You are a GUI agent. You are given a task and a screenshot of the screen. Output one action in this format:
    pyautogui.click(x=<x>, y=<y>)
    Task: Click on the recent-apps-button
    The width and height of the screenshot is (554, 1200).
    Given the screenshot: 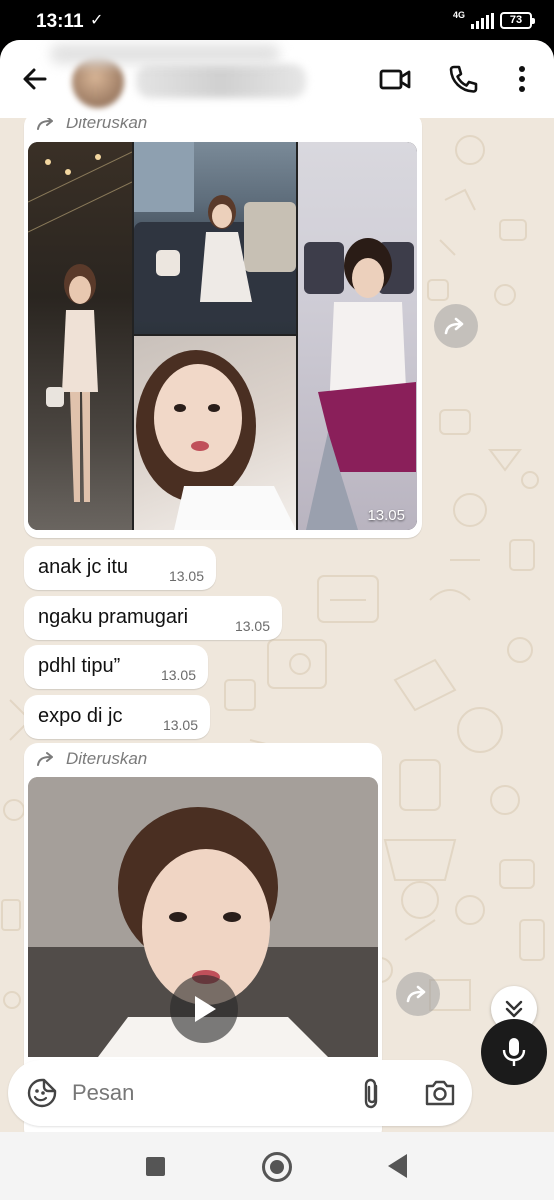 What is the action you would take?
    pyautogui.click(x=155, y=1166)
    